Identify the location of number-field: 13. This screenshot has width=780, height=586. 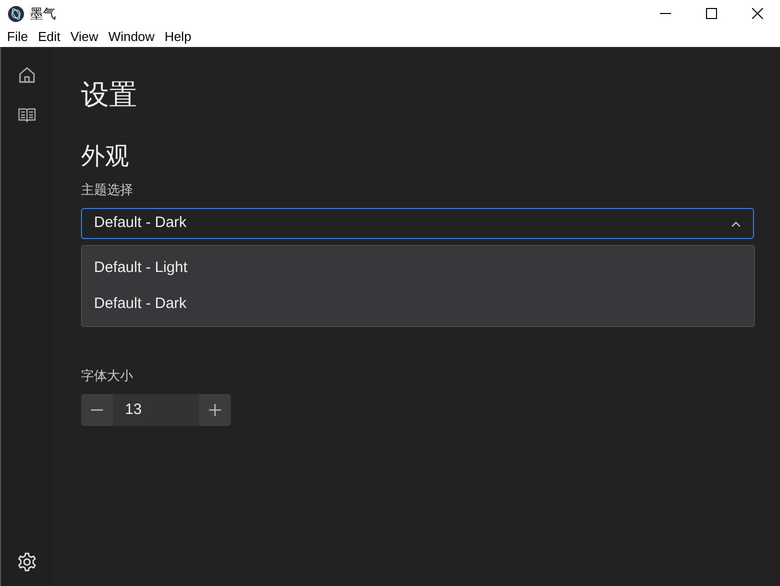
(156, 410).